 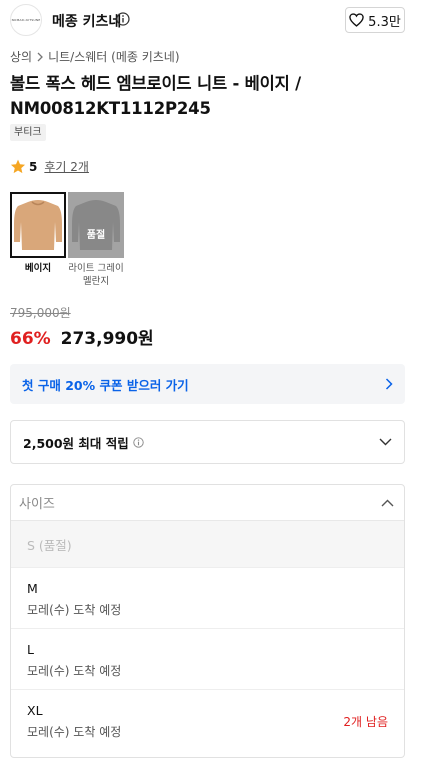 I want to click on soldout-label: 품절, so click(x=96, y=235).